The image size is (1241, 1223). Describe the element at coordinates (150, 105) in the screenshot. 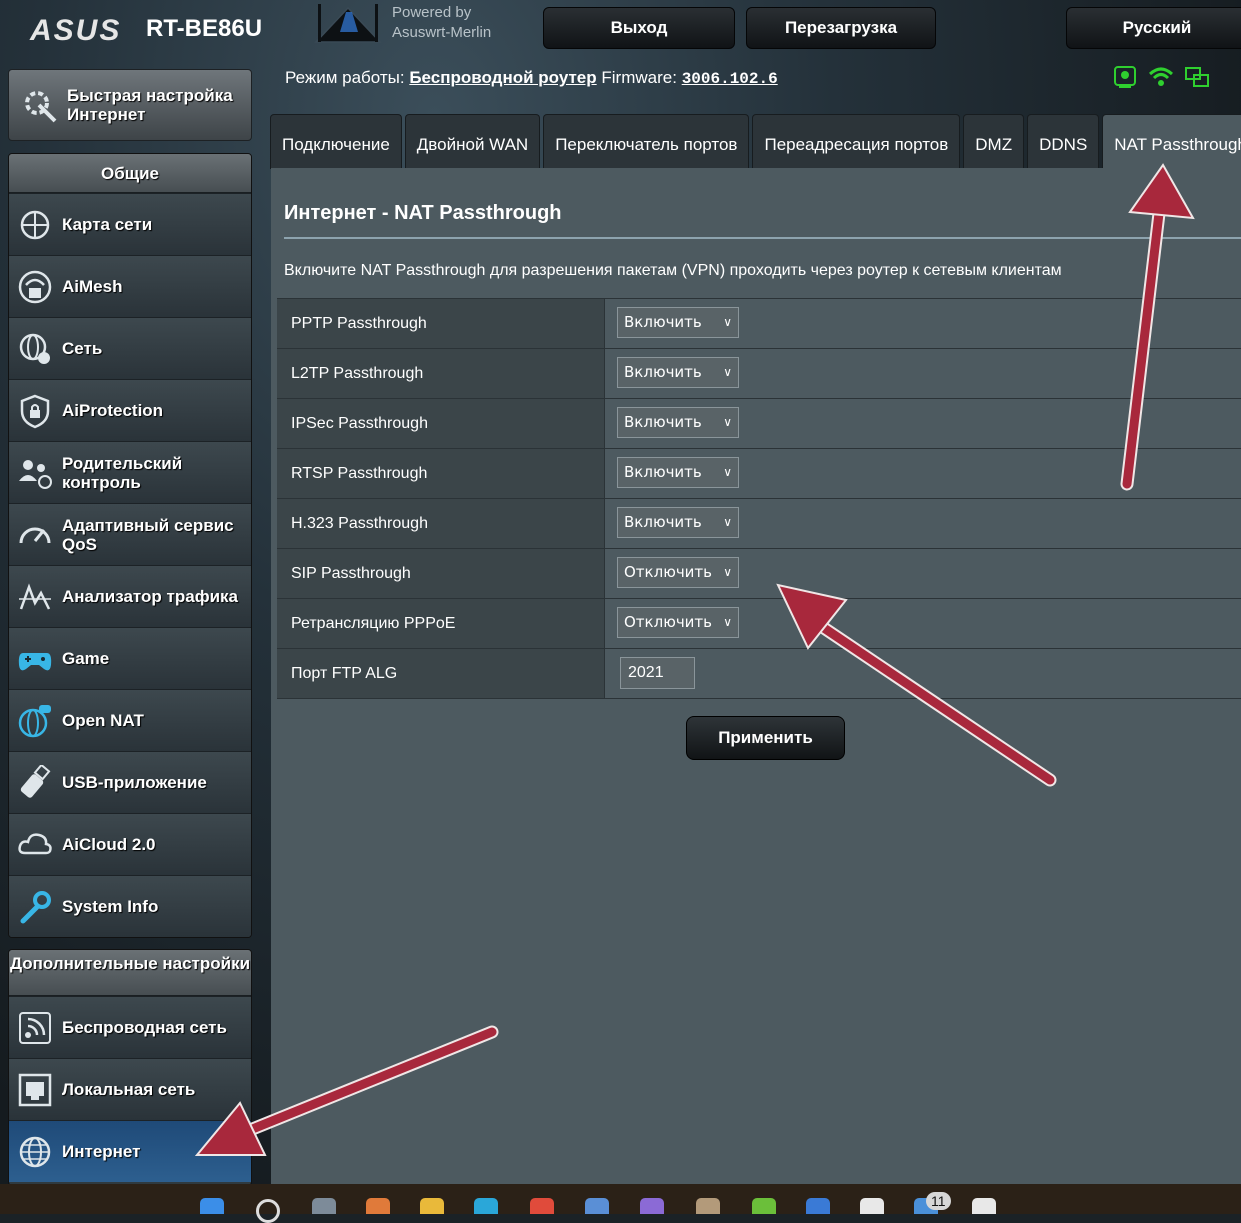

I see `quick-setup-label: Быстрая настройка Интернет` at that location.